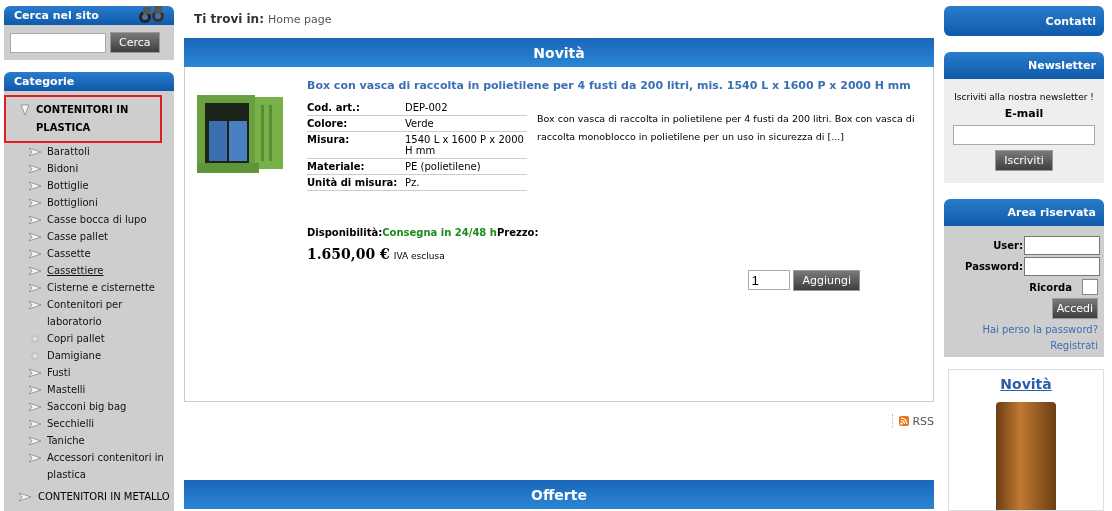 This screenshot has height=511, width=1112. Describe the element at coordinates (466, 123) in the screenshot. I see `spec-value: Verde` at that location.